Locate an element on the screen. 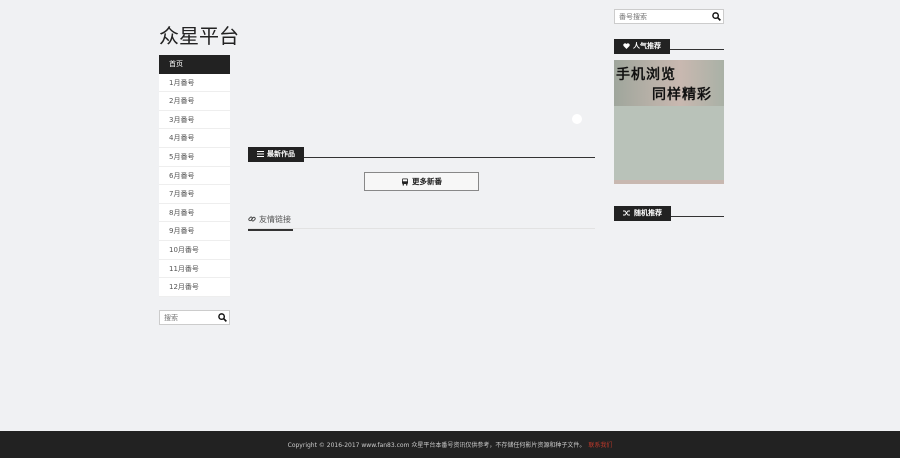 The height and width of the screenshot is (458, 900). bus-icon is located at coordinates (405, 182).